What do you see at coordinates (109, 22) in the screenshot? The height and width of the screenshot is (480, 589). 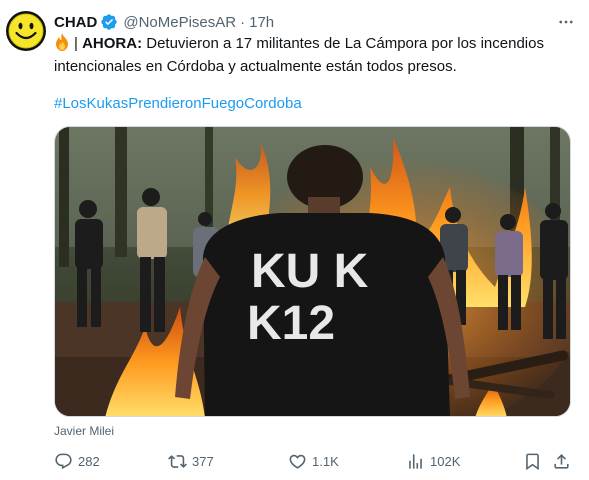 I see `verified-badge-icon` at bounding box center [109, 22].